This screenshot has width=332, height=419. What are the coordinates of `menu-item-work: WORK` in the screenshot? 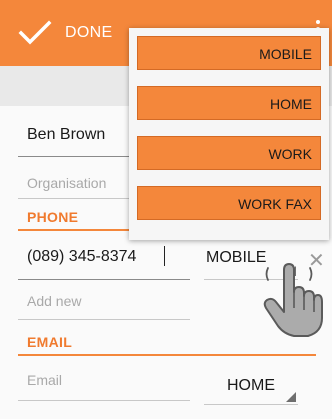 It's located at (229, 153).